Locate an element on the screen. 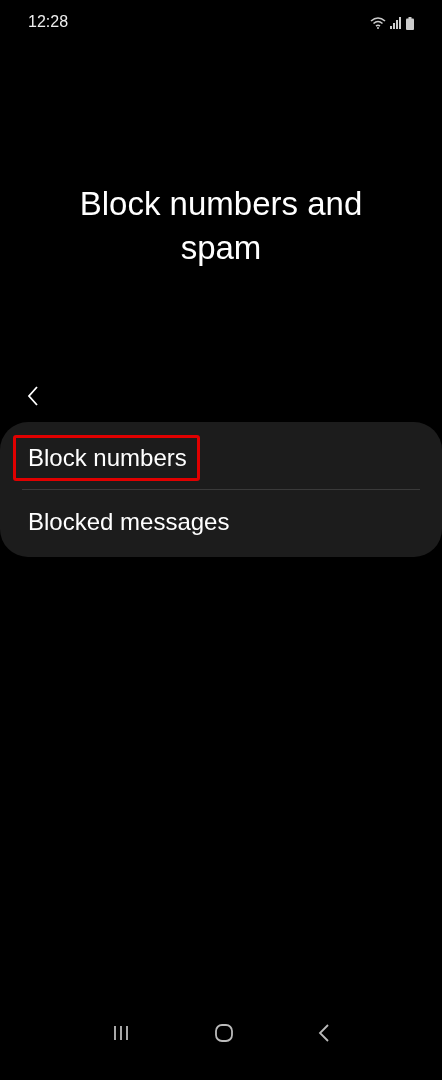 Image resolution: width=442 pixels, height=1080 pixels. back-icon is located at coordinates (323, 1033).